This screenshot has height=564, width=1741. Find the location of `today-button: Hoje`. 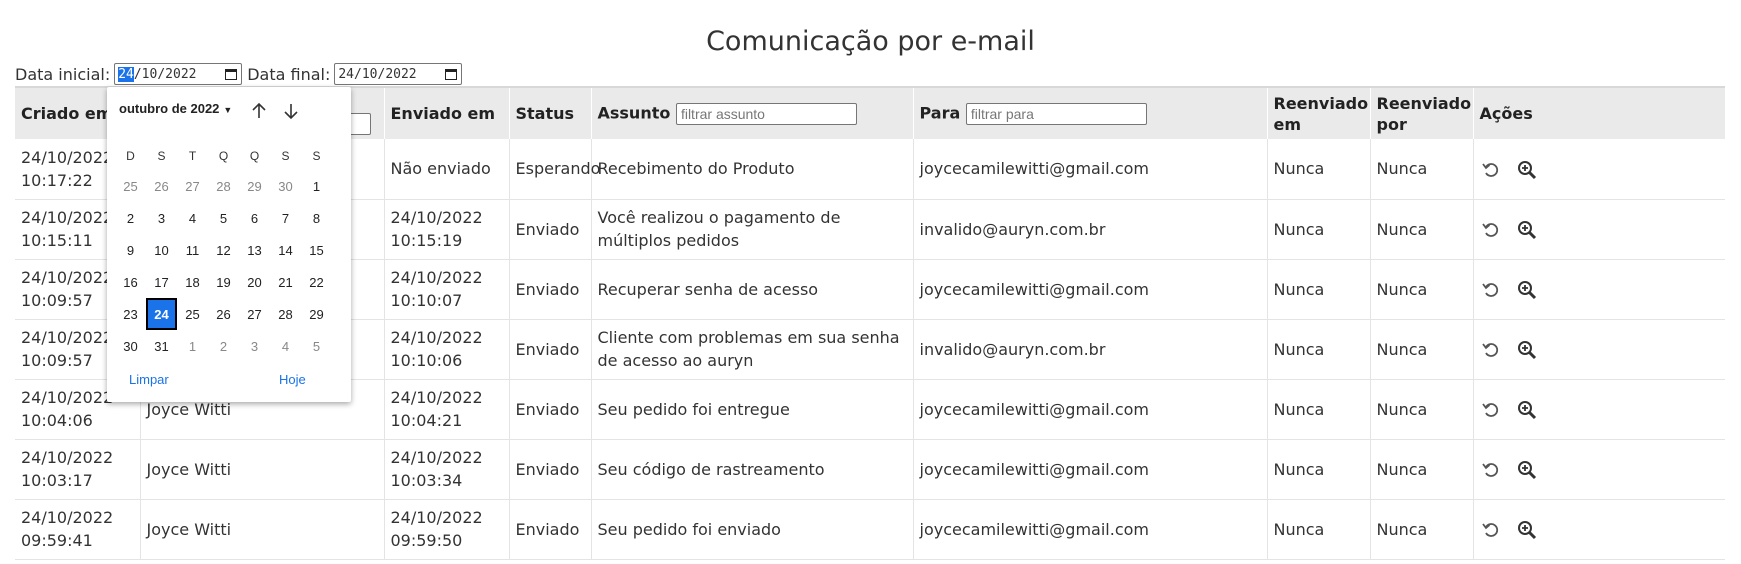

today-button: Hoje is located at coordinates (292, 379).